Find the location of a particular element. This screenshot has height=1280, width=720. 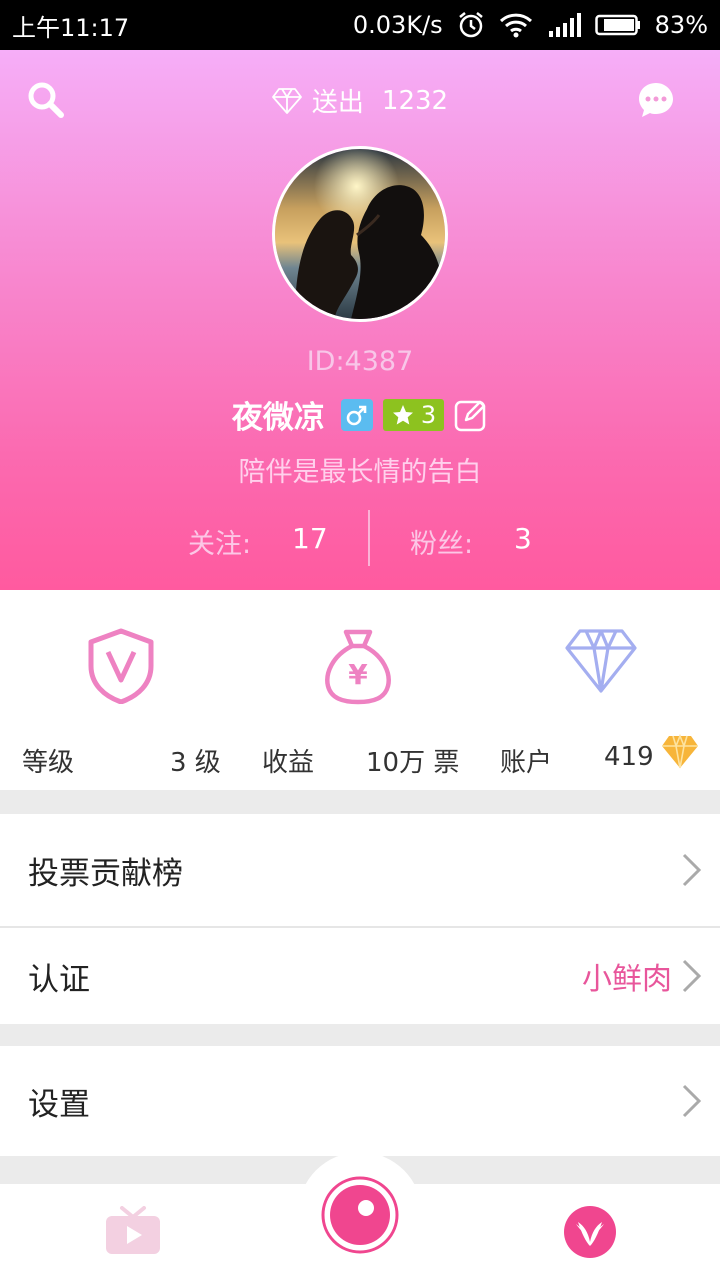

account-value: 419 is located at coordinates (629, 757).